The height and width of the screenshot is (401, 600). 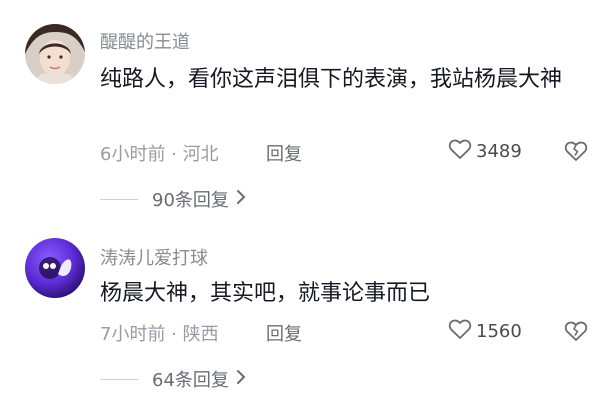 I want to click on view-replies-button: 90条回复, so click(x=173, y=199).